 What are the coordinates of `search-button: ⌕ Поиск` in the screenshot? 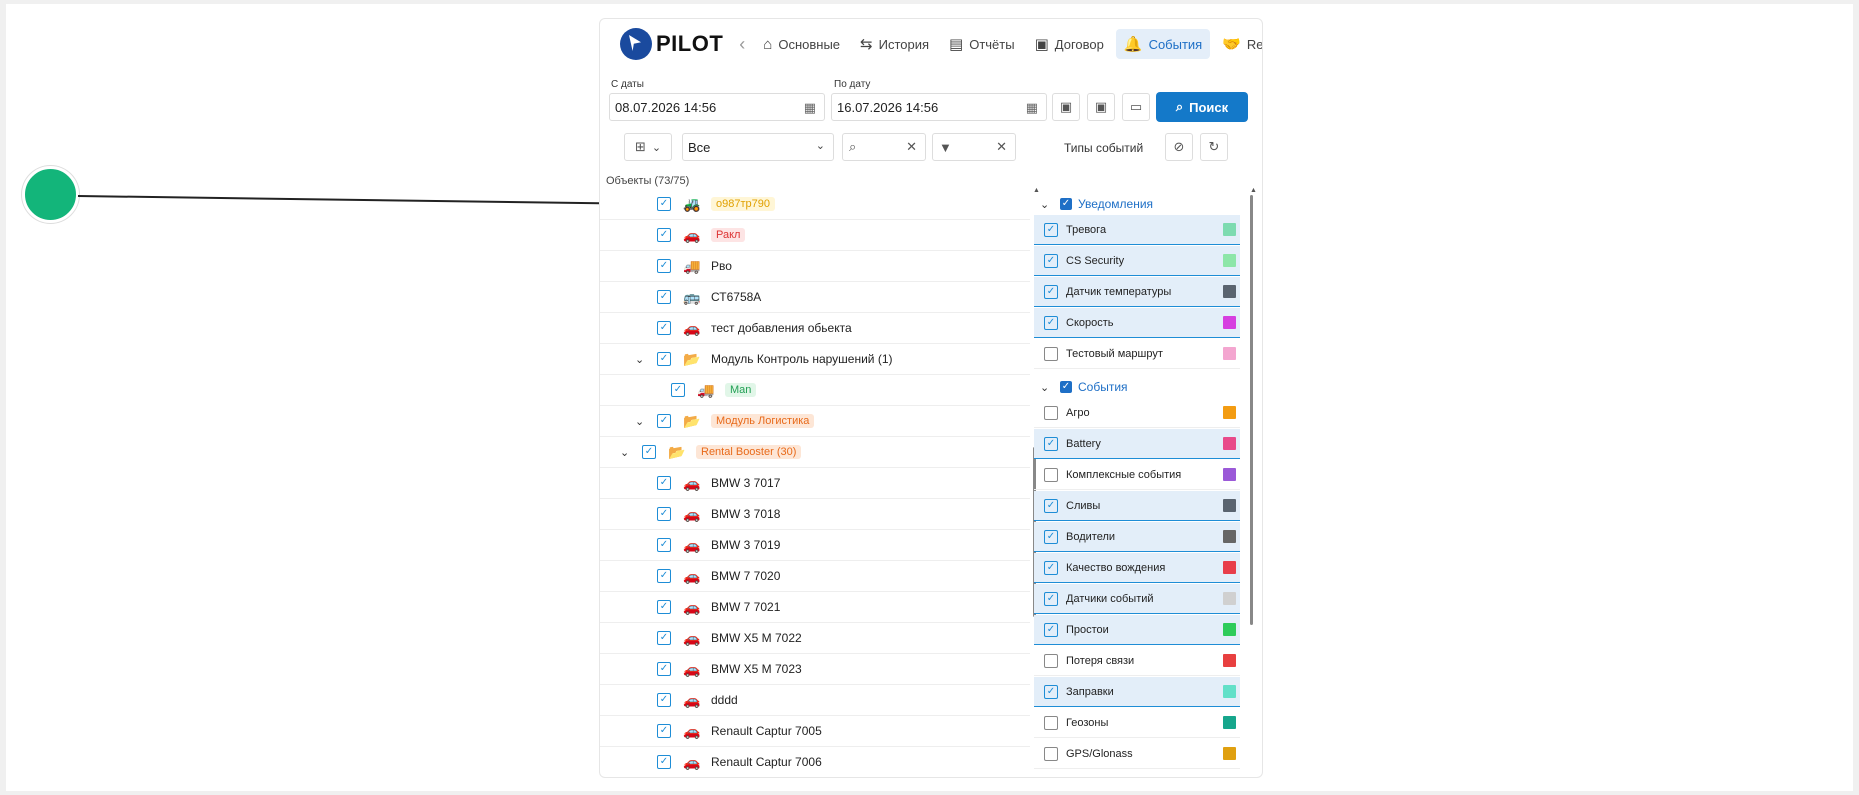 It's located at (1202, 107).